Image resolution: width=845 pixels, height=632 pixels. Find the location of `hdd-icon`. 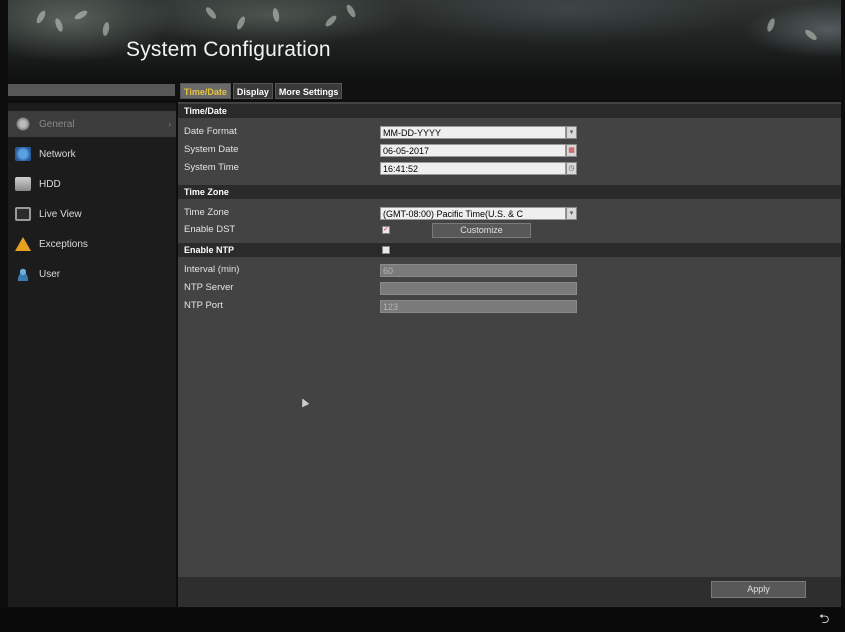

hdd-icon is located at coordinates (23, 184).